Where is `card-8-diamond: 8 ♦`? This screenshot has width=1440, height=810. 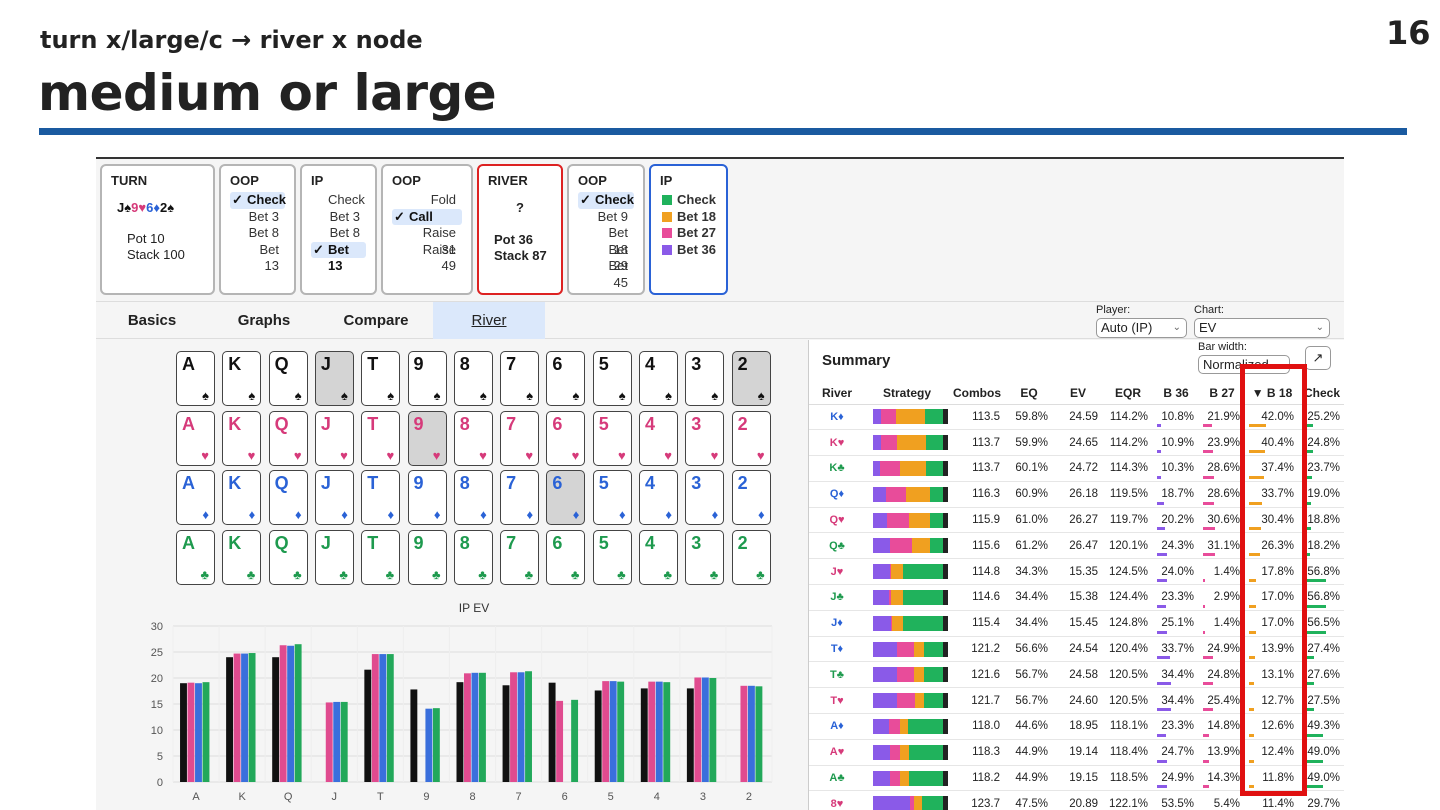 card-8-diamond: 8 ♦ is located at coordinates (473, 497).